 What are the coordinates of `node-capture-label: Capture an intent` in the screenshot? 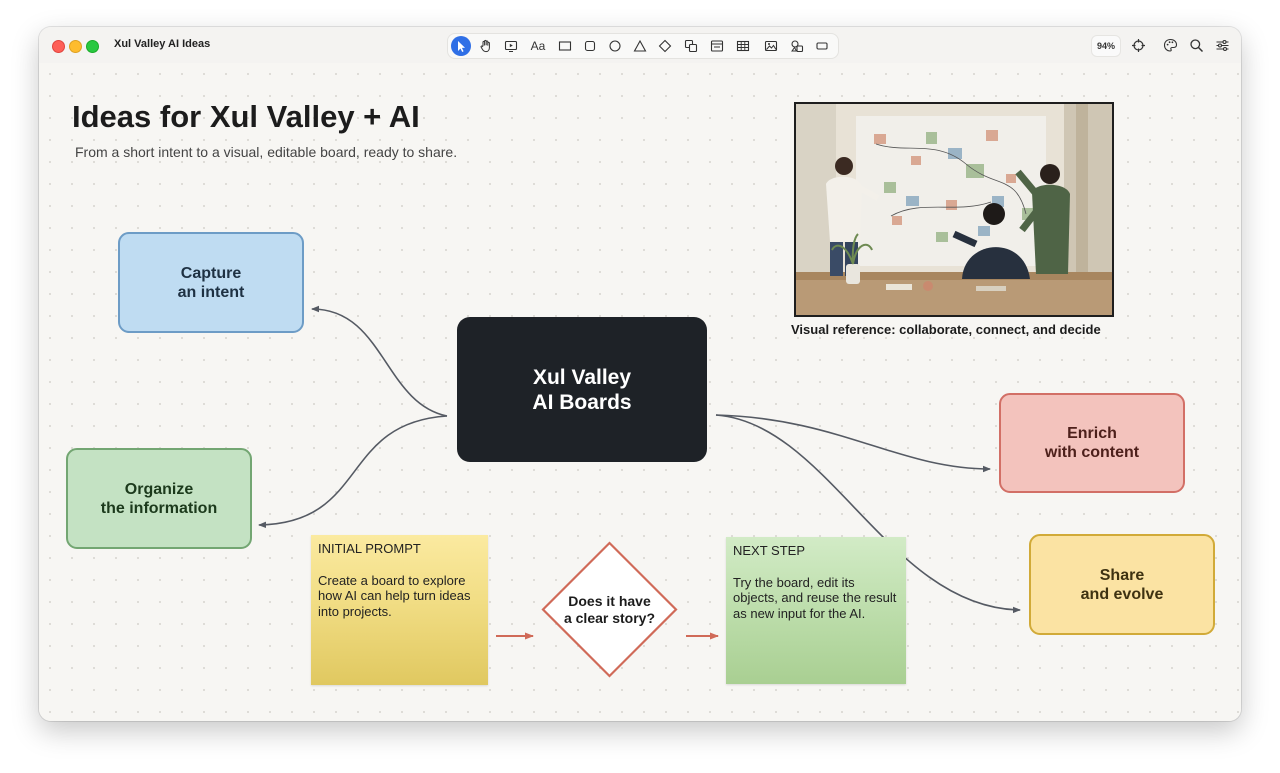 It's located at (211, 282).